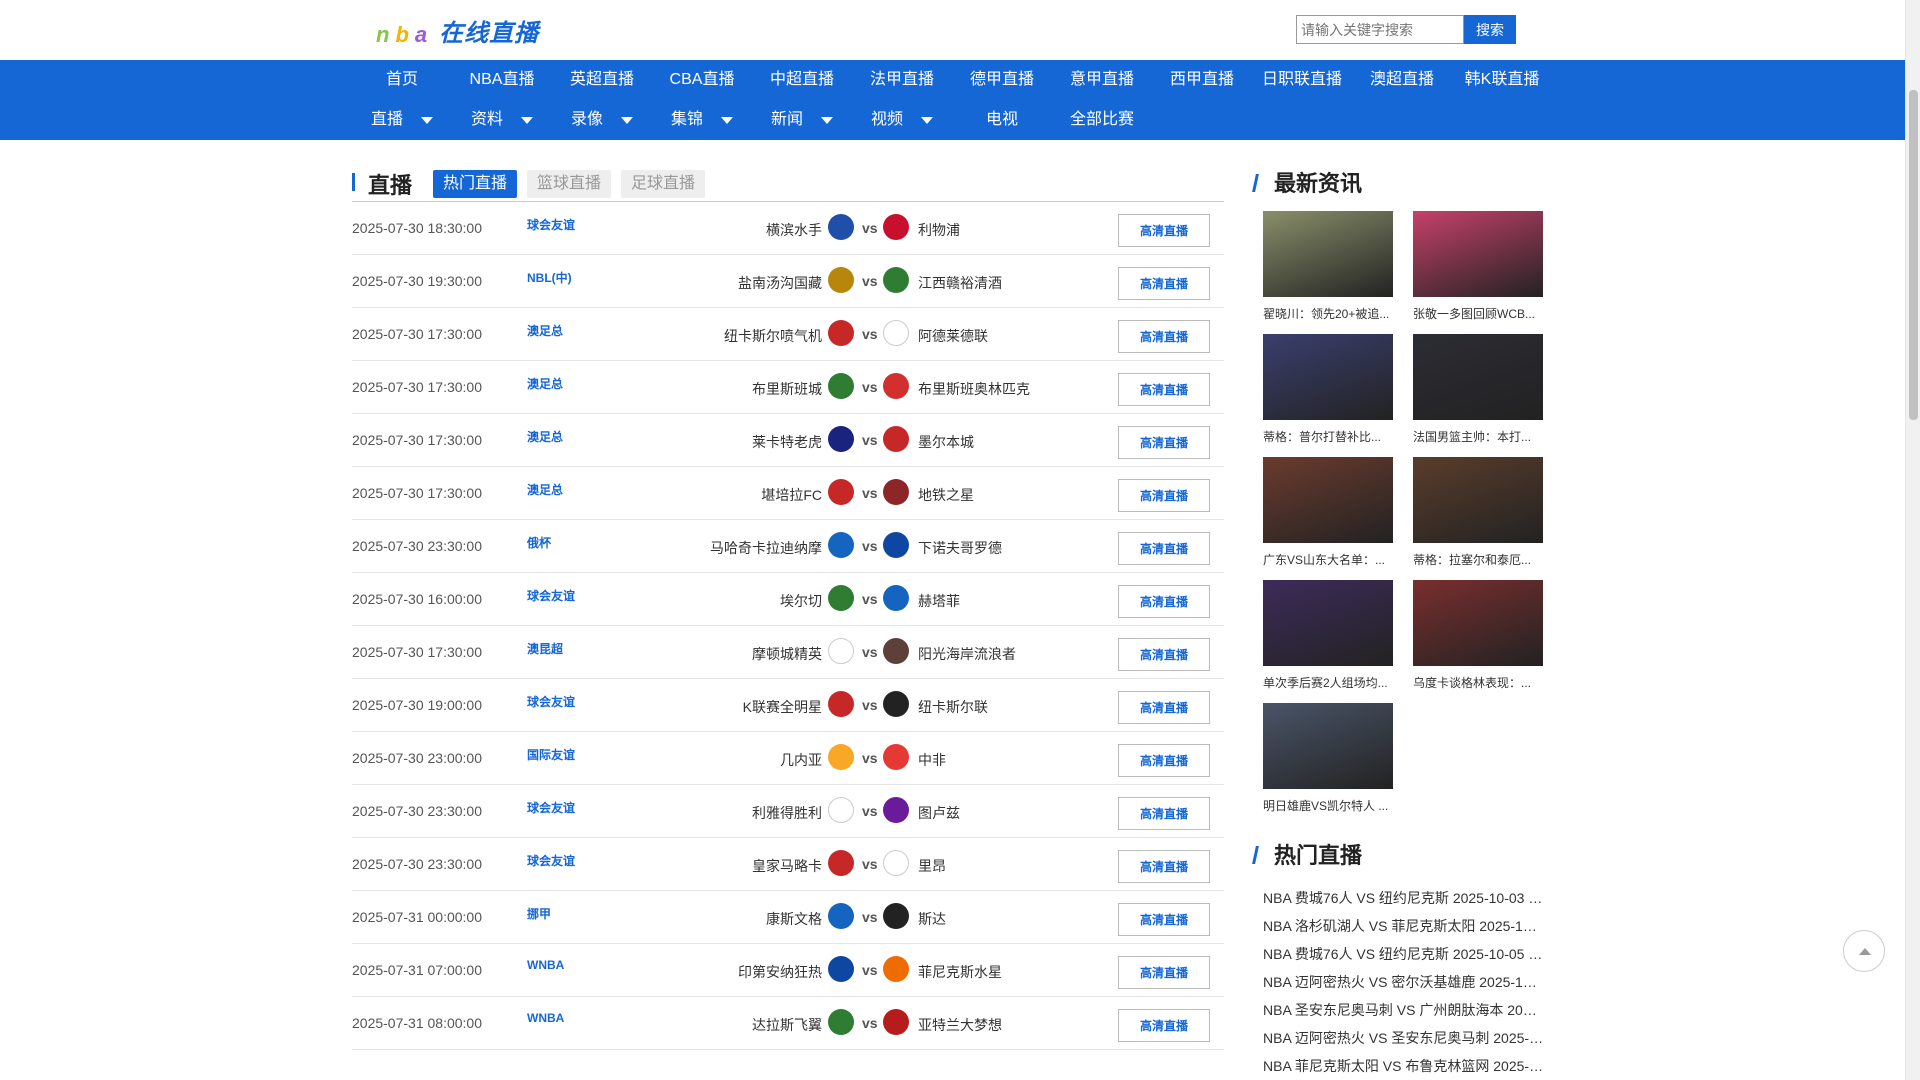 The width and height of the screenshot is (1920, 1080). I want to click on caret-down-icon, so click(627, 120).